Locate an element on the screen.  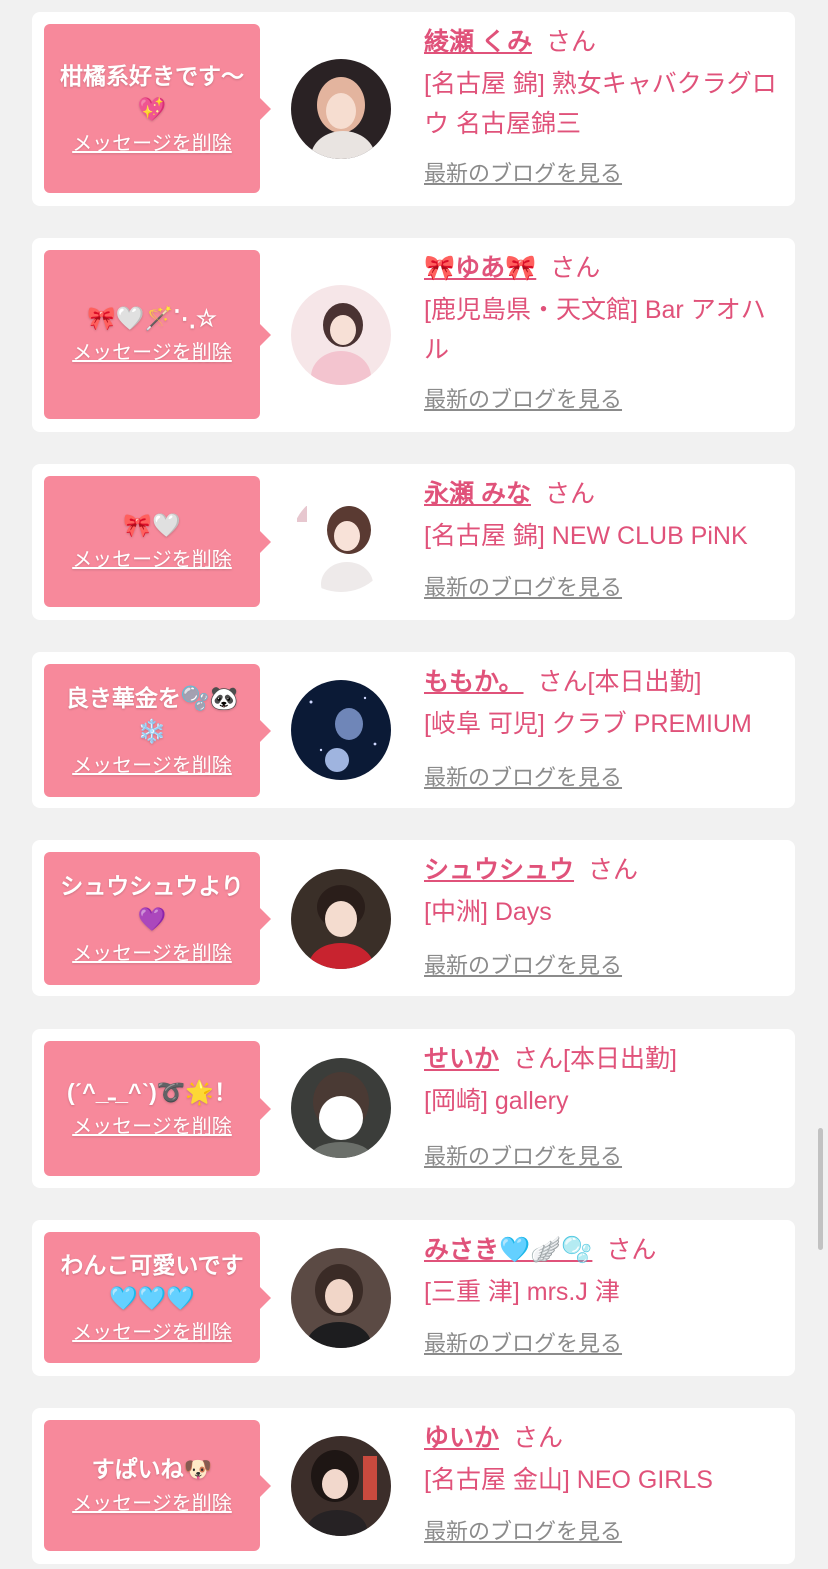
shop-name: [岡崎] gallery is located at coordinates (496, 1101).